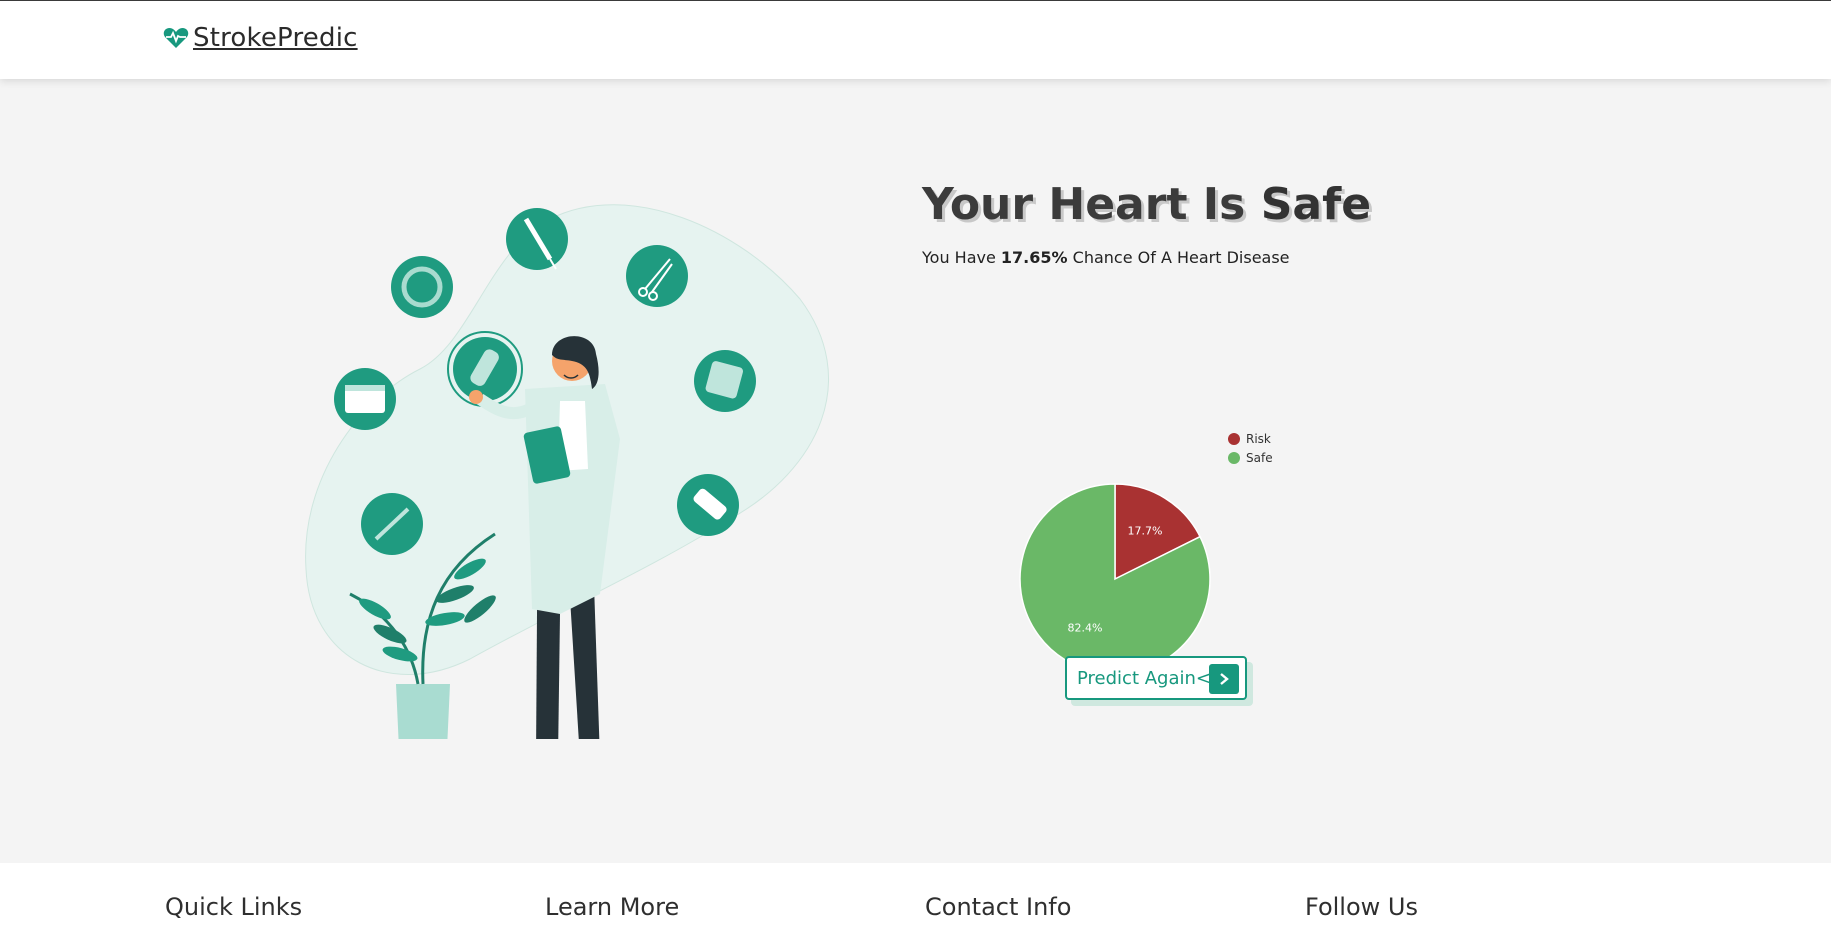  Describe the element at coordinates (392, 524) in the screenshot. I see `thermometer-icon` at that location.